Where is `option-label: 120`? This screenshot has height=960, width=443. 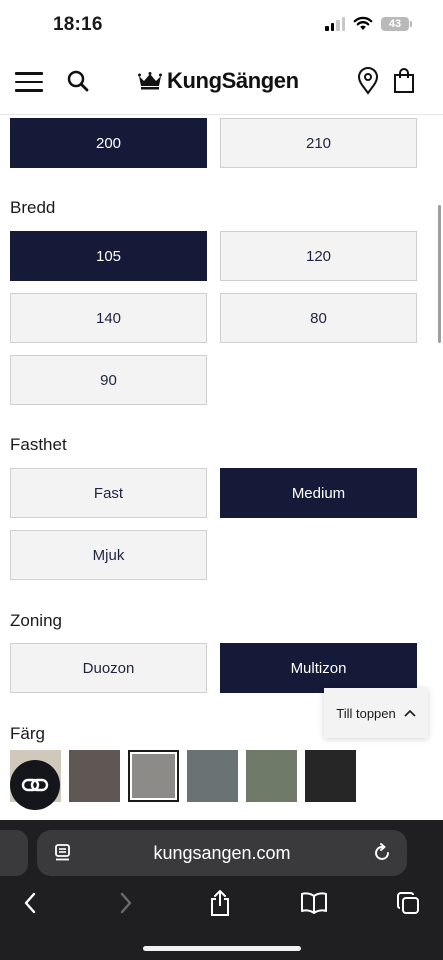
option-label: 120 is located at coordinates (318, 256).